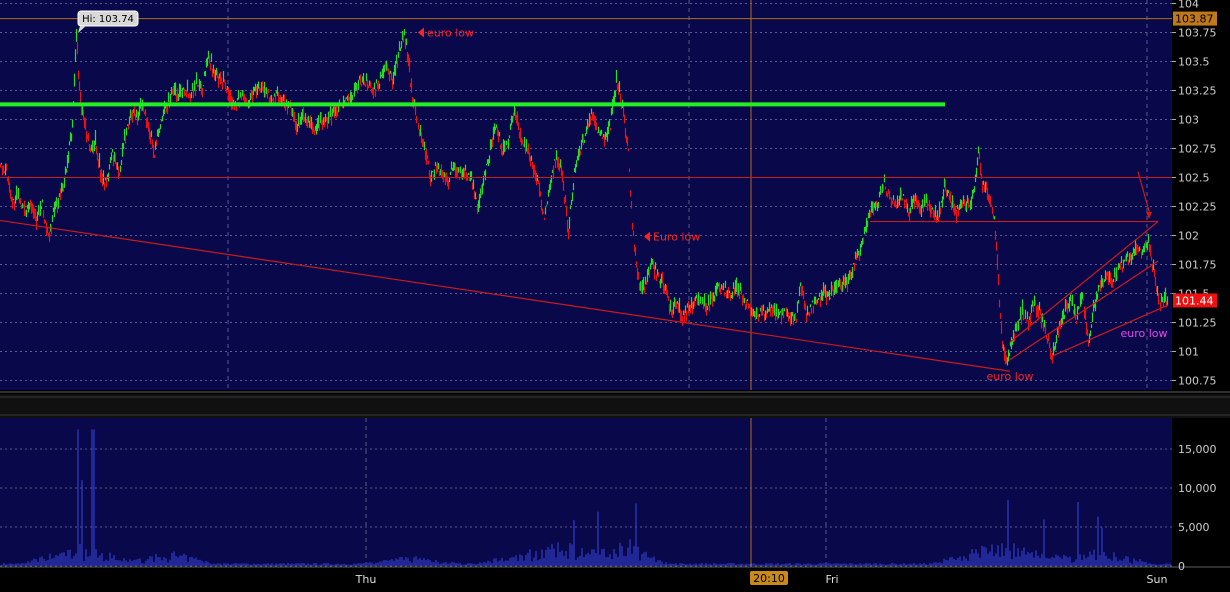  Describe the element at coordinates (1197, 323) in the screenshot. I see `price-tick-label: 101.25` at that location.